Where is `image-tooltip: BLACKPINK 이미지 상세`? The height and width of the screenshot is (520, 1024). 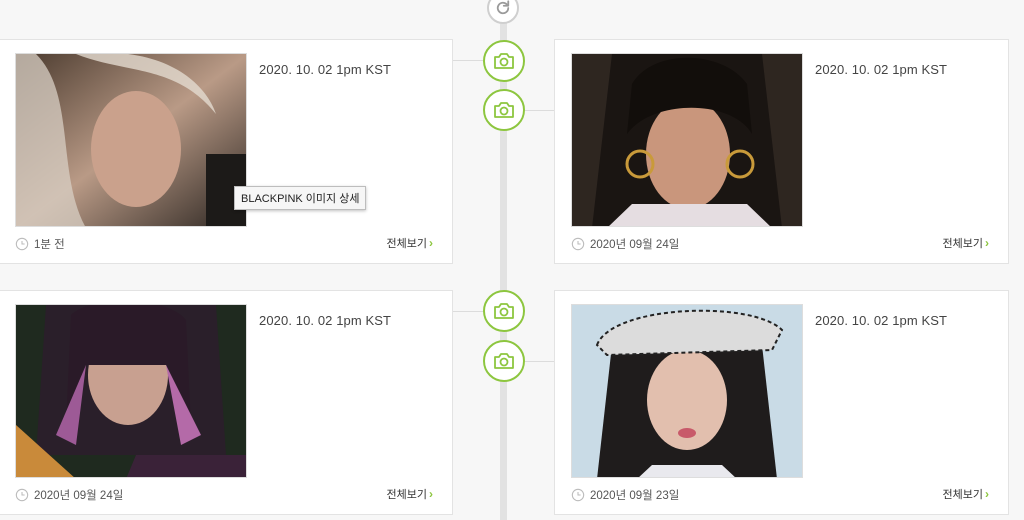
image-tooltip: BLACKPINK 이미지 상세 is located at coordinates (300, 198).